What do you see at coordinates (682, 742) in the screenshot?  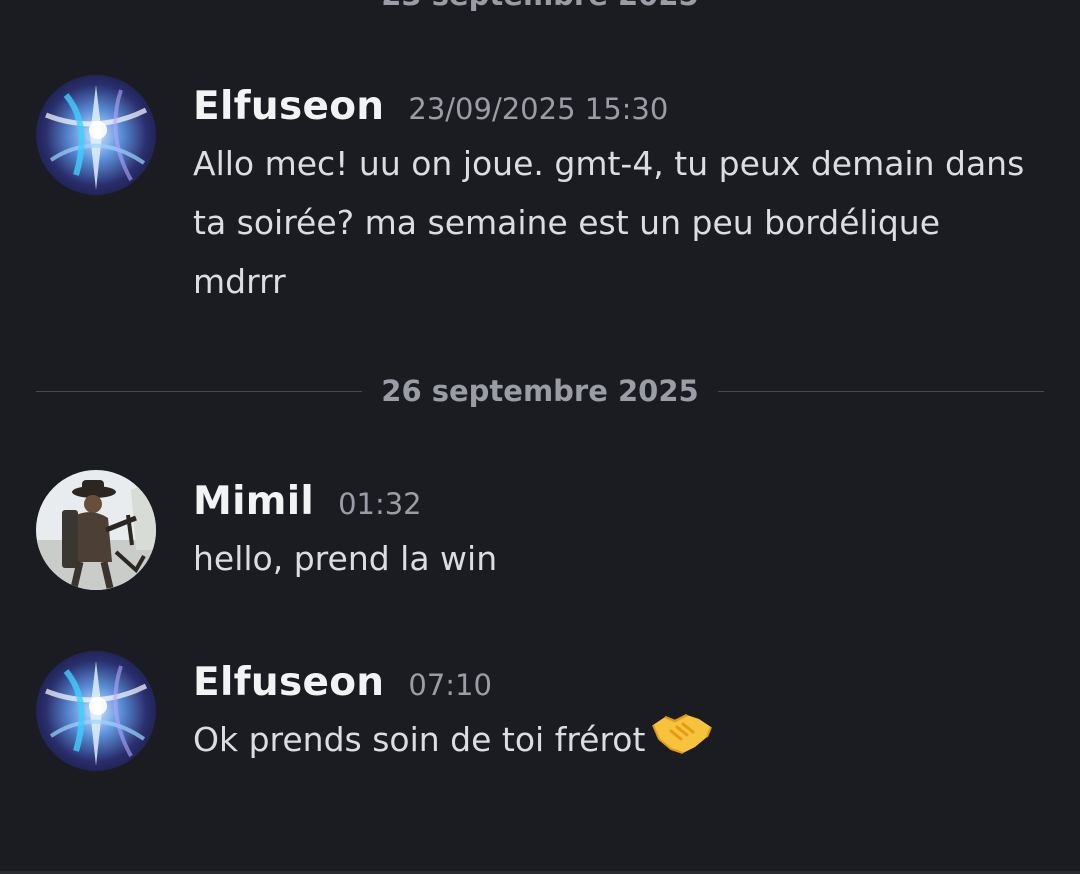 I see `handshake-emoji-icon` at bounding box center [682, 742].